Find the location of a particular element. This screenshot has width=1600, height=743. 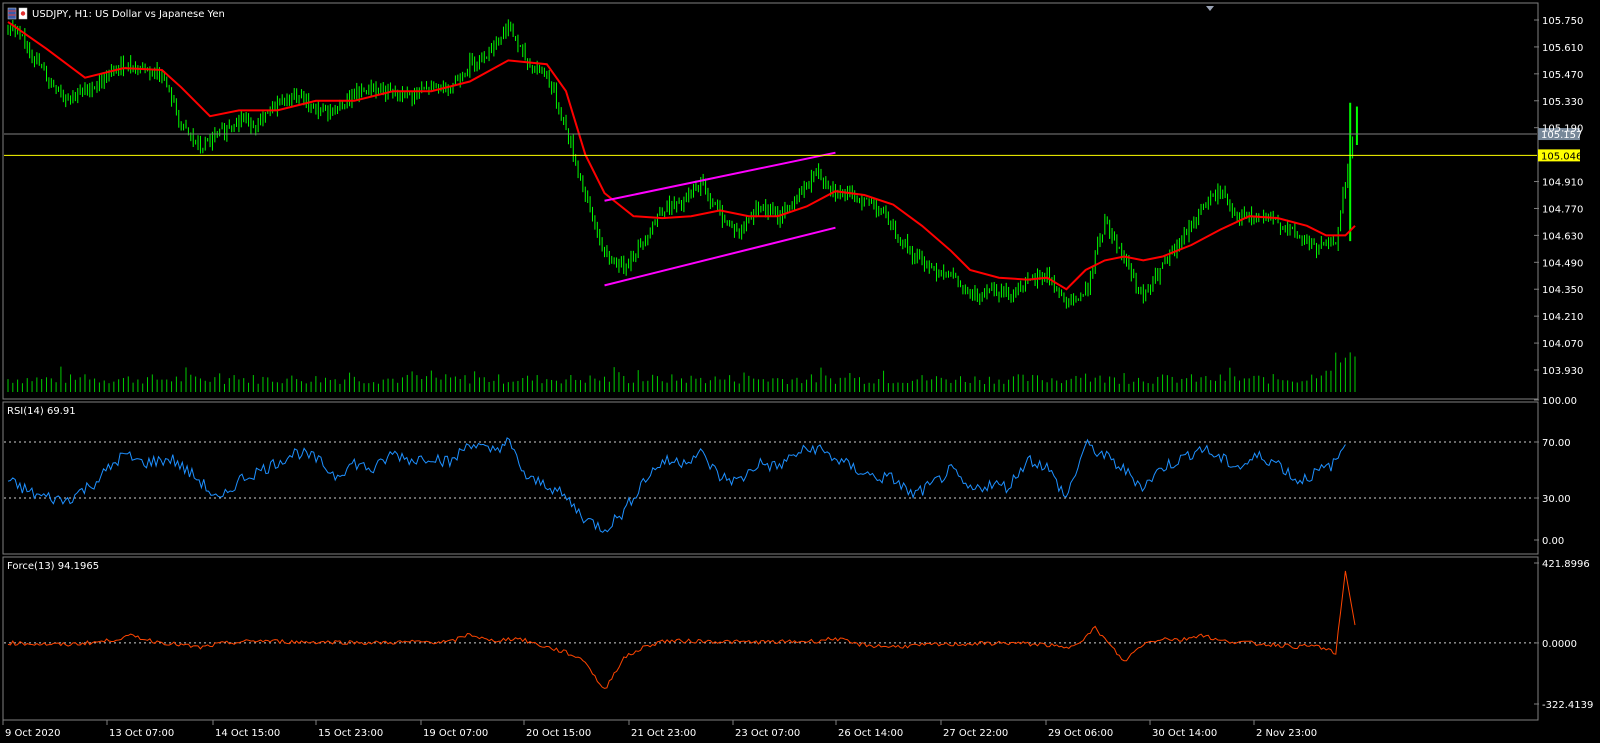

force-tick-label: -322.4139 is located at coordinates (1567, 705).